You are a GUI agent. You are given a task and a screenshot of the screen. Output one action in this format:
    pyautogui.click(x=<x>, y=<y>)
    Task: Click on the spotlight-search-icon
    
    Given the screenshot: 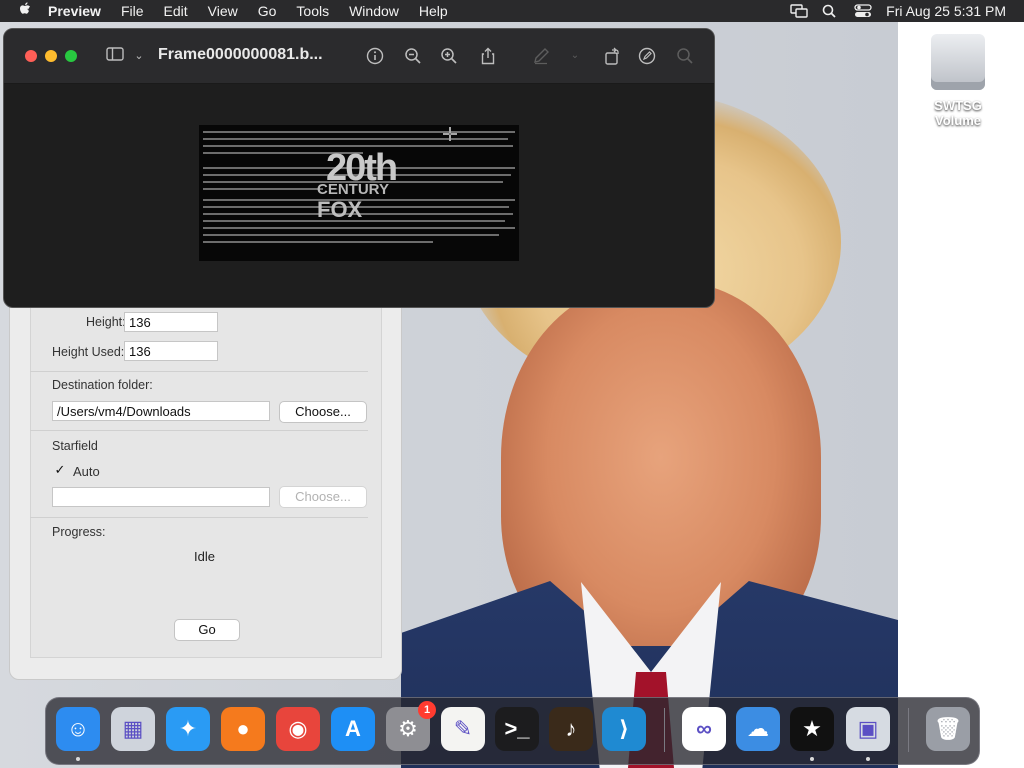 What is the action you would take?
    pyautogui.click(x=831, y=11)
    